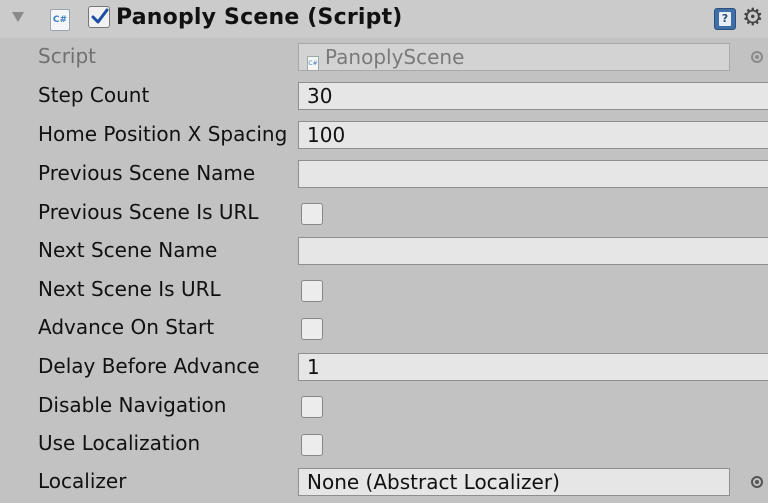 The image size is (768, 503). What do you see at coordinates (149, 366) in the screenshot?
I see `delay-before-advance-label: Delay Before Advance` at bounding box center [149, 366].